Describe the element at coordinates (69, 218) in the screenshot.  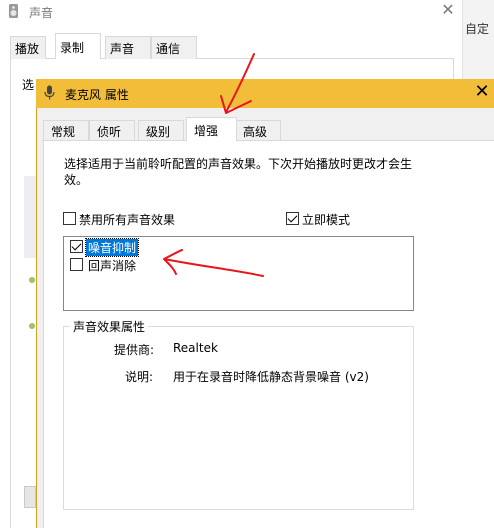
I see `disable-all-effects-checkbox` at that location.